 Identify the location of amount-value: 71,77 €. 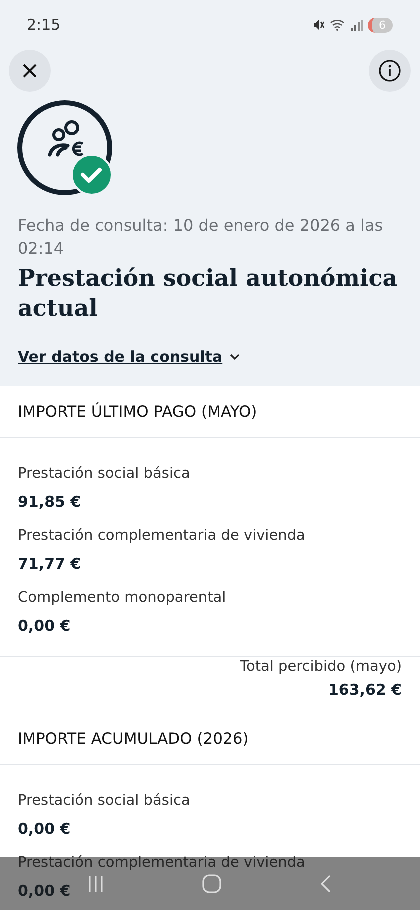
(50, 564).